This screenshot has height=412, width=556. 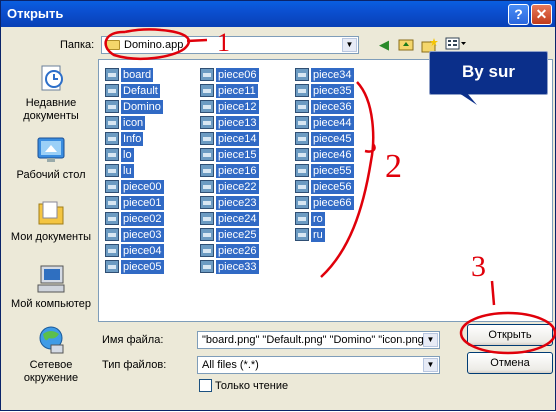 I want to click on file-name: piece45, so click(x=332, y=139).